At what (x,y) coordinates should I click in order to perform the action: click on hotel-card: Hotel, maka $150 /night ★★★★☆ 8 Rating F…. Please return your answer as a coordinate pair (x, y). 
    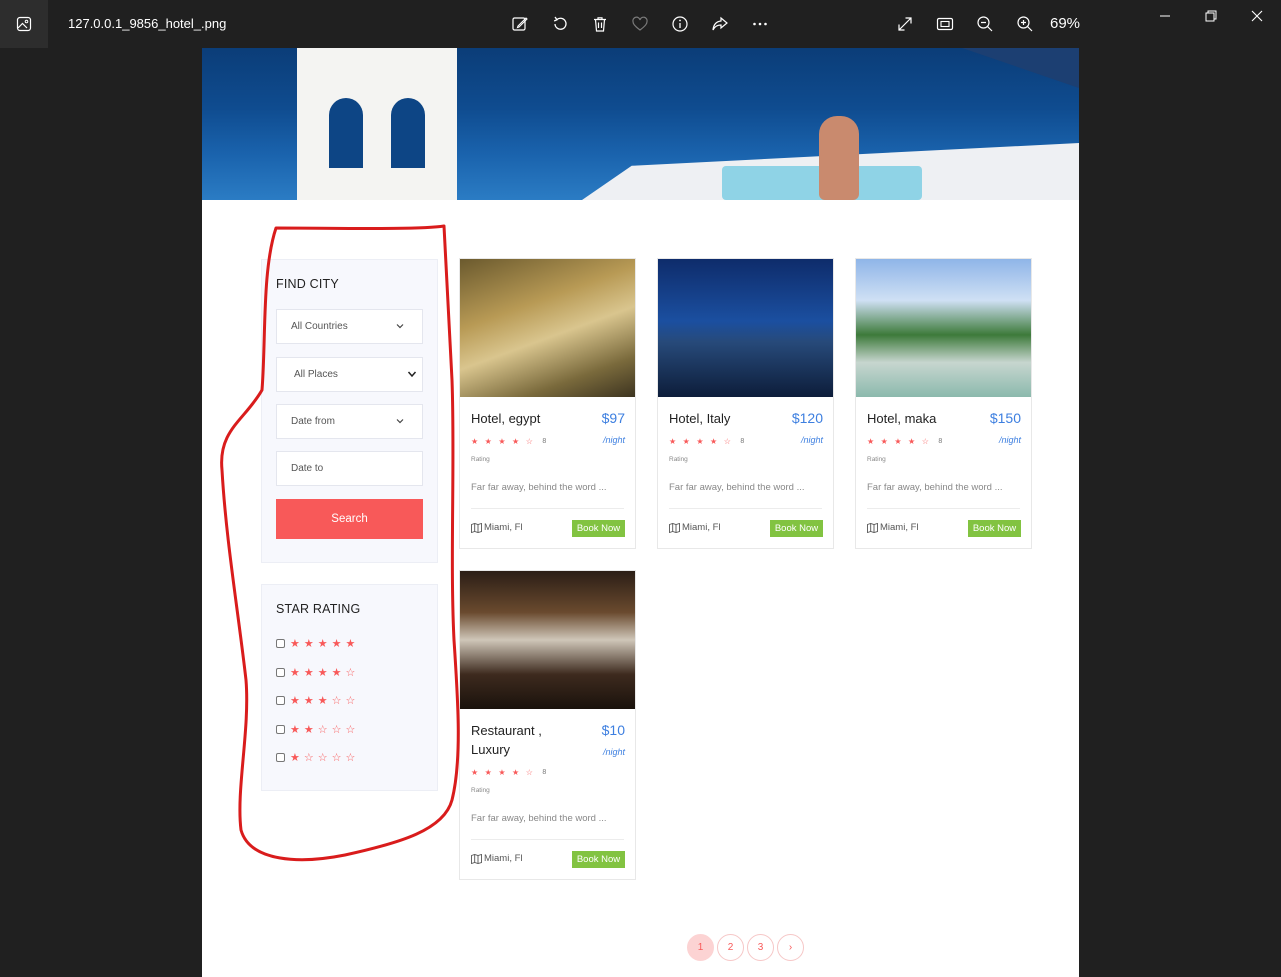
    Looking at the image, I should click on (943, 403).